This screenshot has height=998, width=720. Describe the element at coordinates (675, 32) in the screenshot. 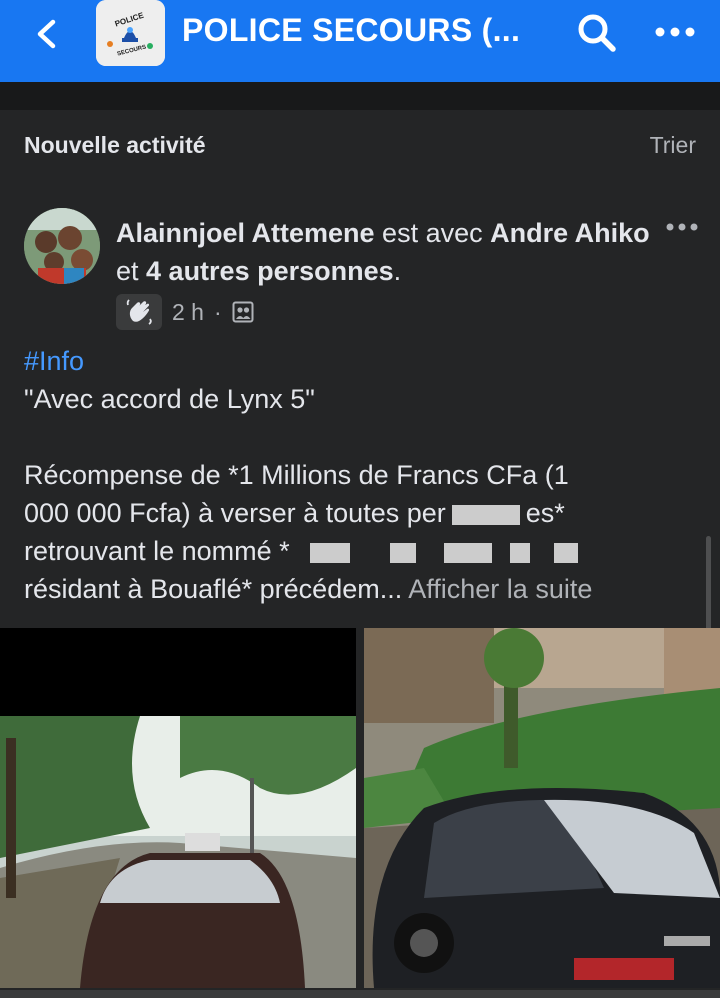

I see `more-horizontal-icon` at that location.